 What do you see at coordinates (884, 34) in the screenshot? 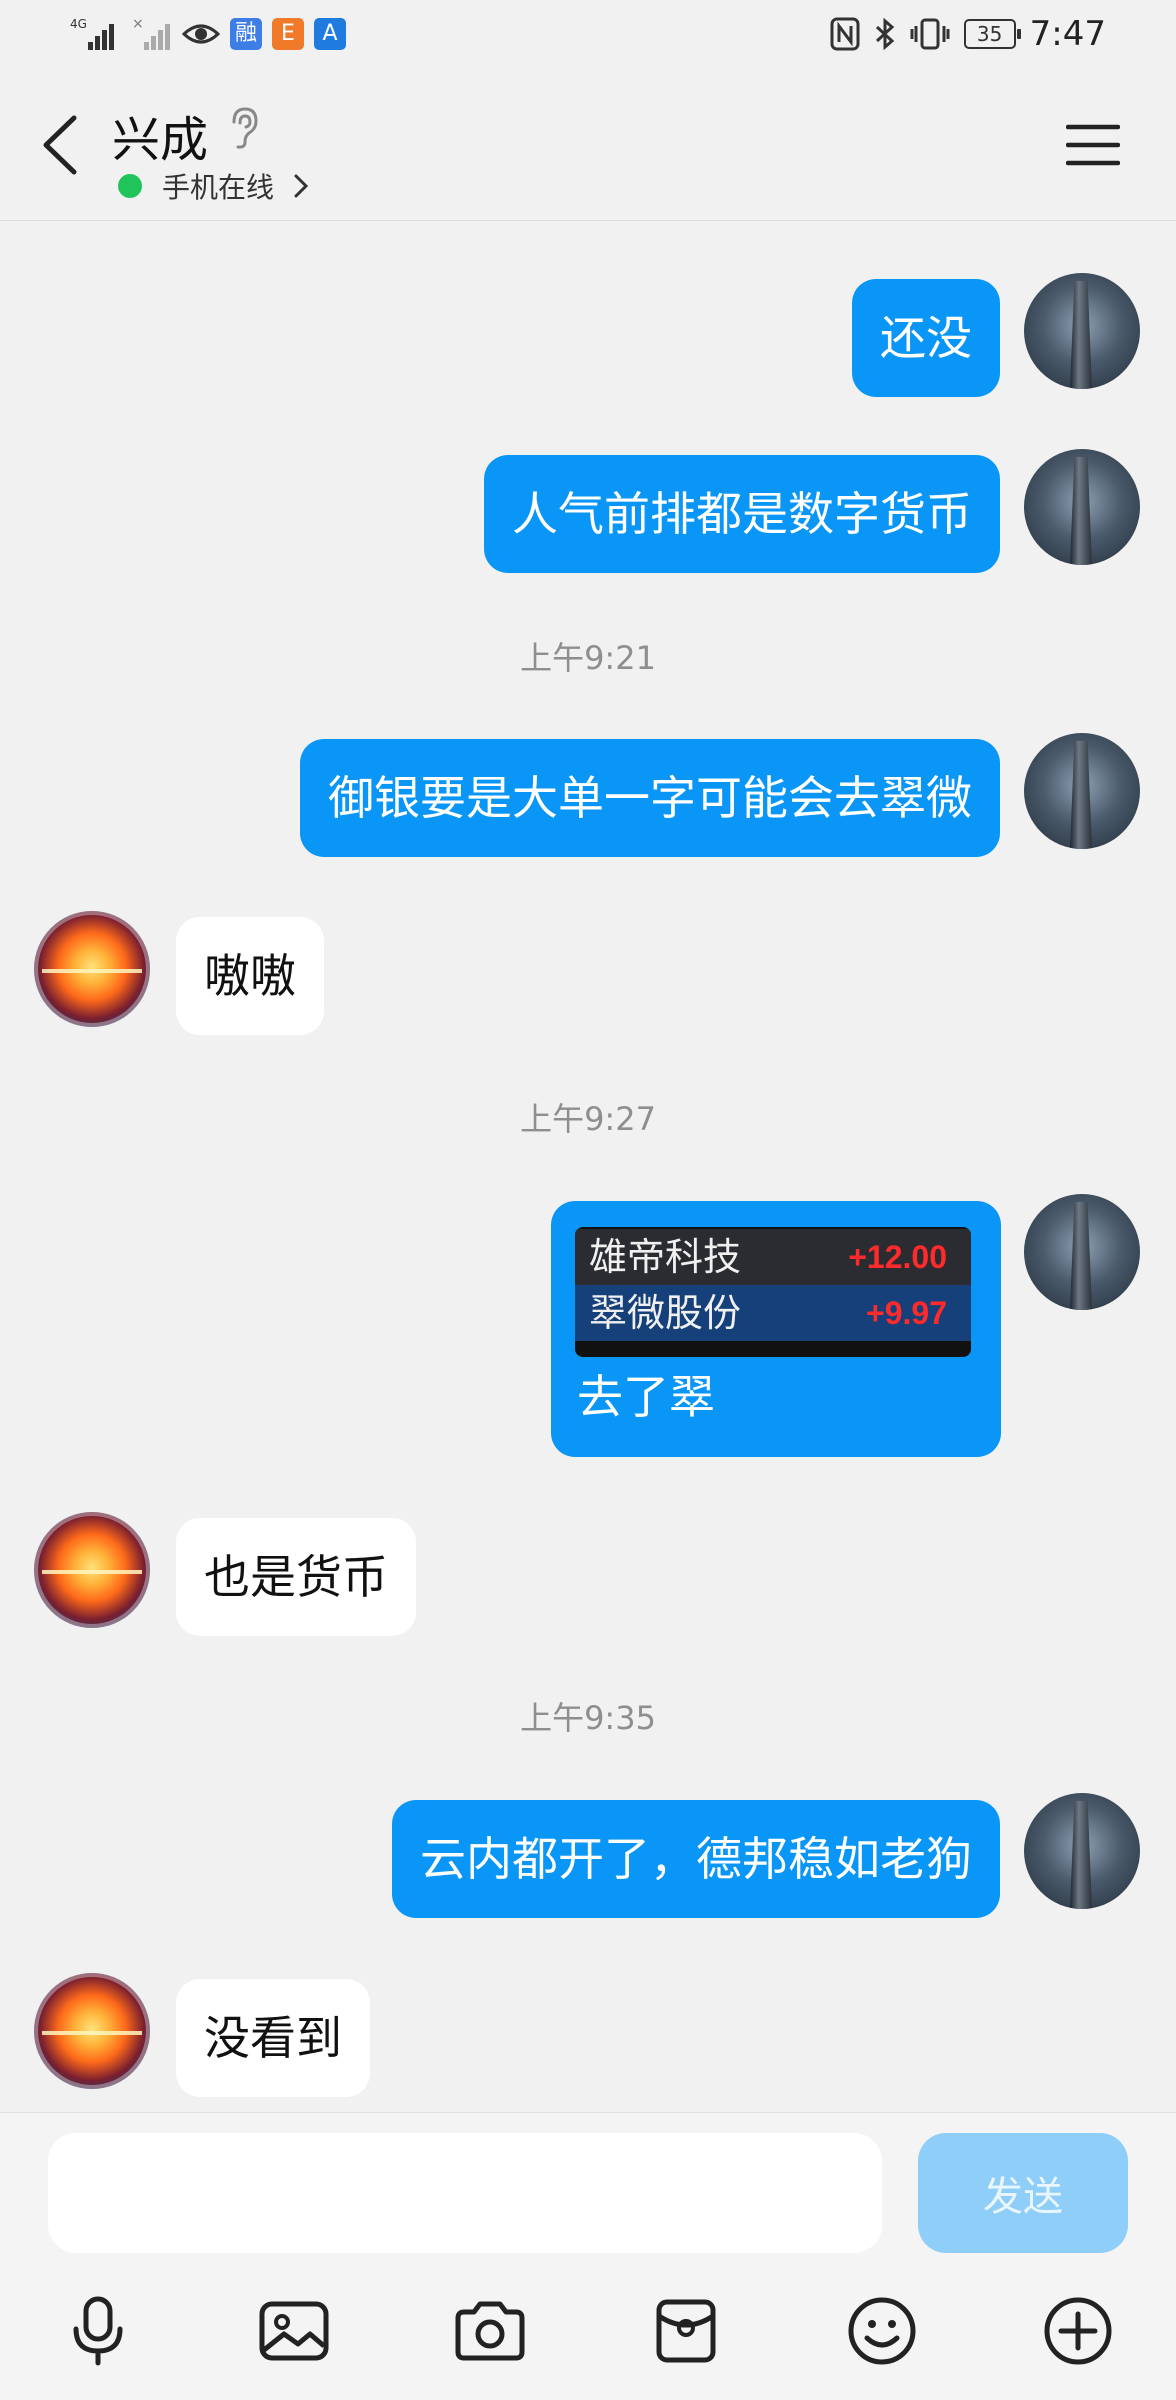
I see `bluetooth-icon` at bounding box center [884, 34].